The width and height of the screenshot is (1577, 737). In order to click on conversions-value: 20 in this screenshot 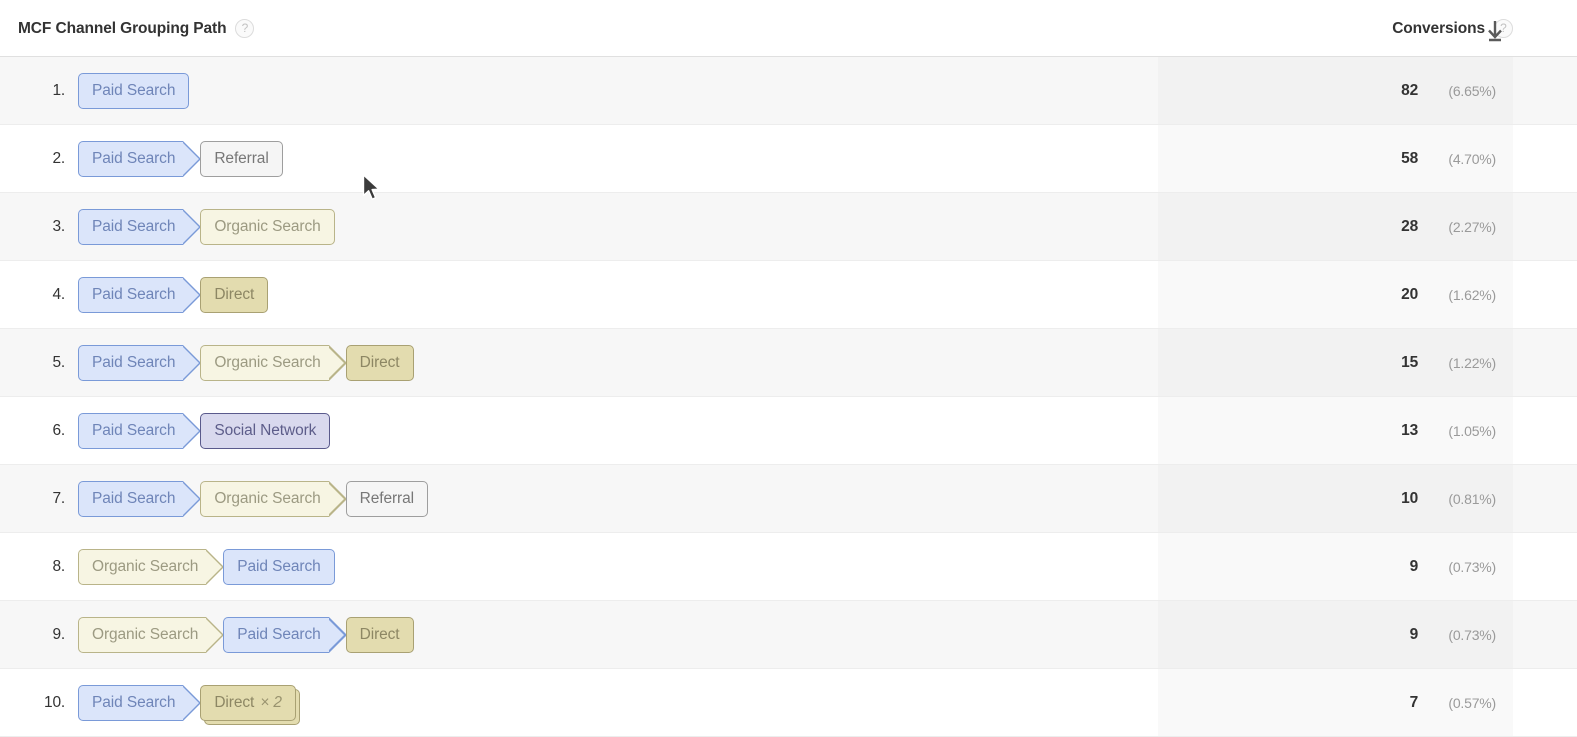, I will do `click(1409, 294)`.